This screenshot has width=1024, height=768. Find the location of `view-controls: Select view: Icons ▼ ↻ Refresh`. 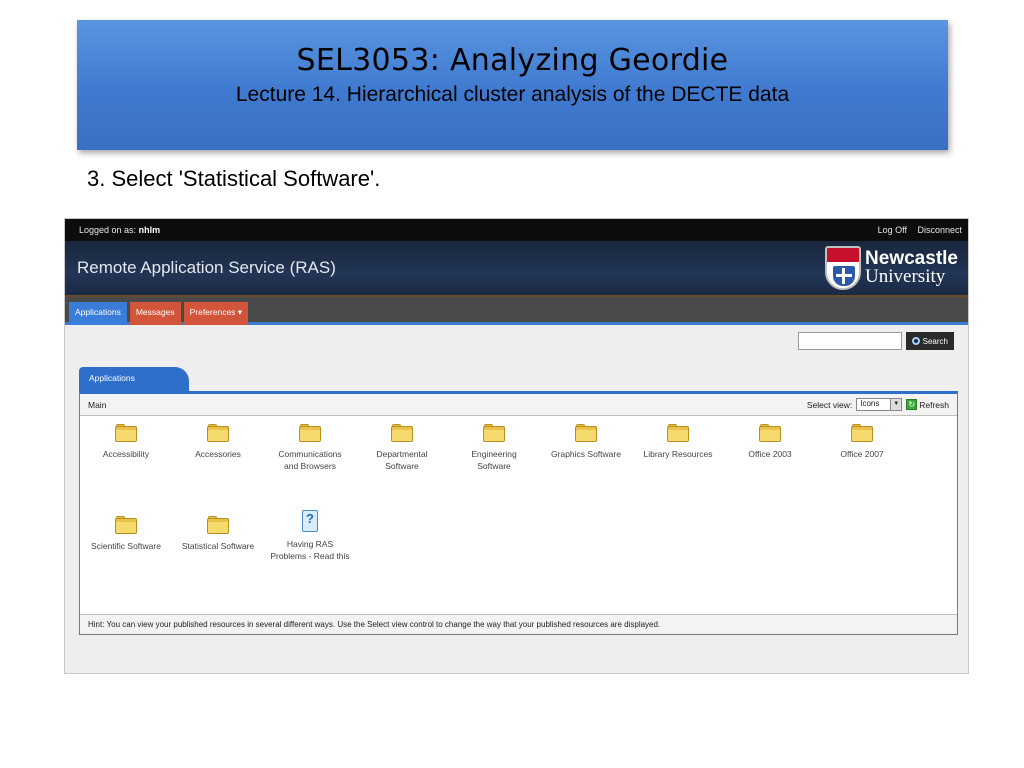

view-controls: Select view: Icons ▼ ↻ Refresh is located at coordinates (878, 404).